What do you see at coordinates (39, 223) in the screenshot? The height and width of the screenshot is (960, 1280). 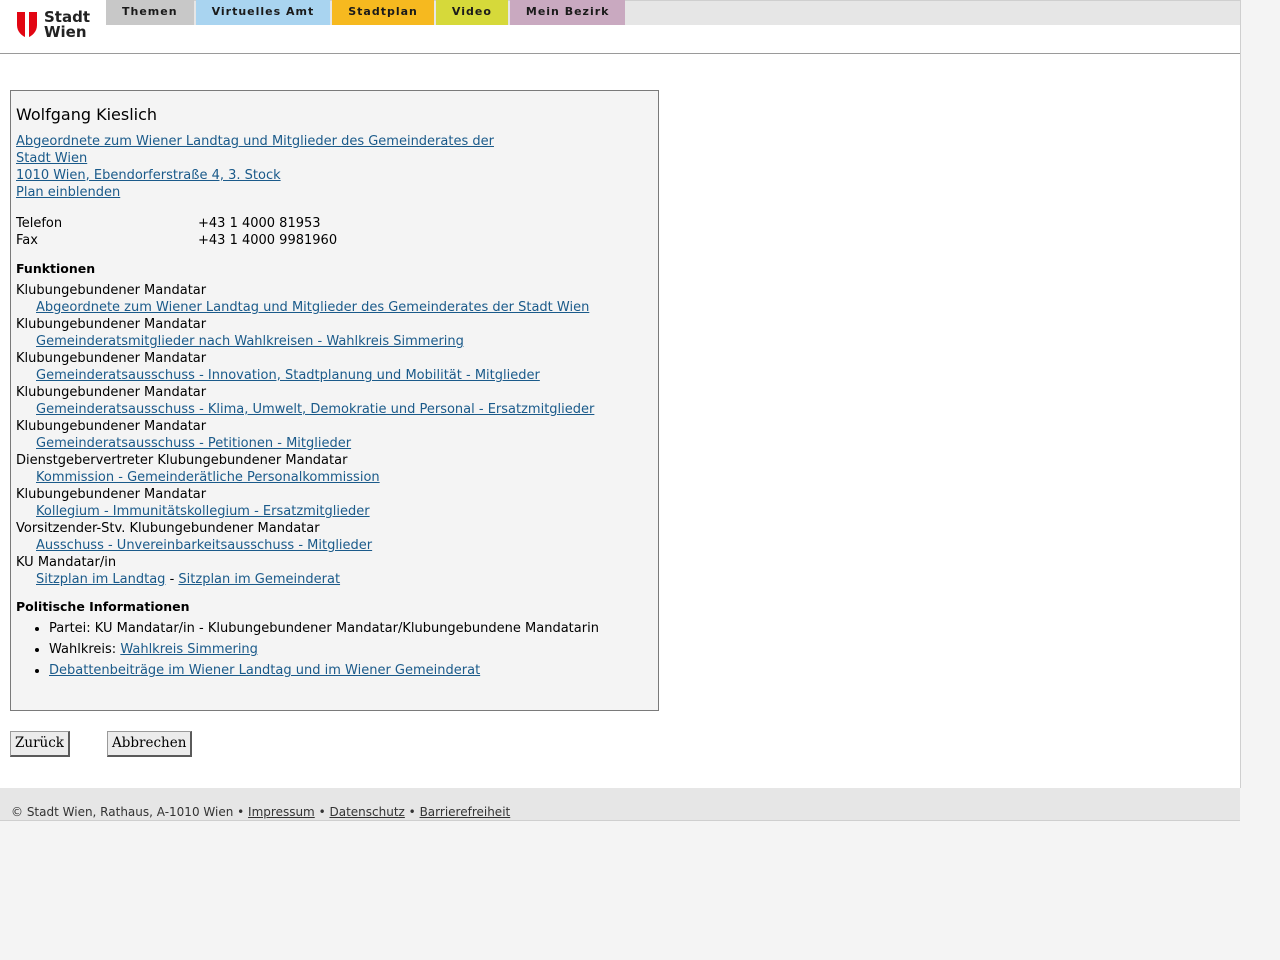 I see `phone-label: Telefon` at bounding box center [39, 223].